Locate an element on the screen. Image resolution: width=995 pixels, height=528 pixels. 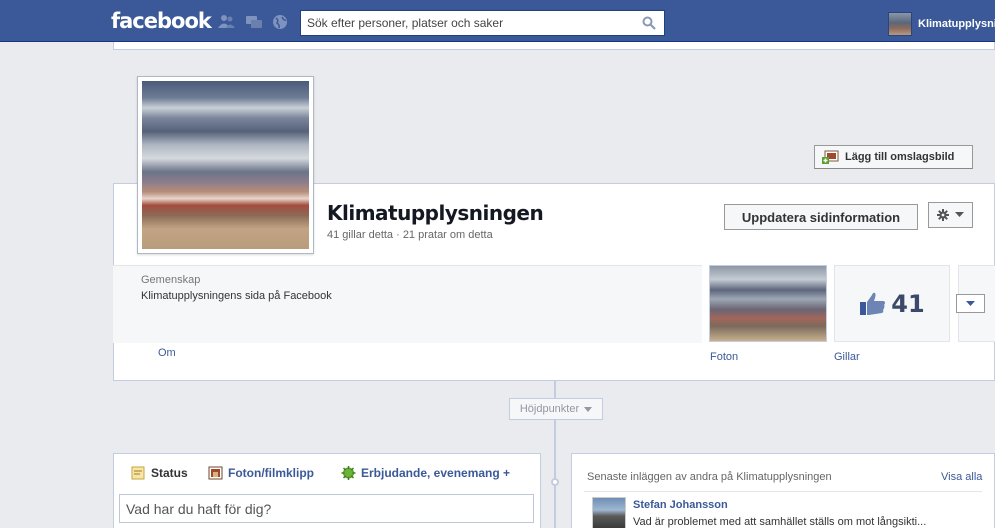
add-cover-photo-button: Lägg till omslagsbild is located at coordinates (893, 157).